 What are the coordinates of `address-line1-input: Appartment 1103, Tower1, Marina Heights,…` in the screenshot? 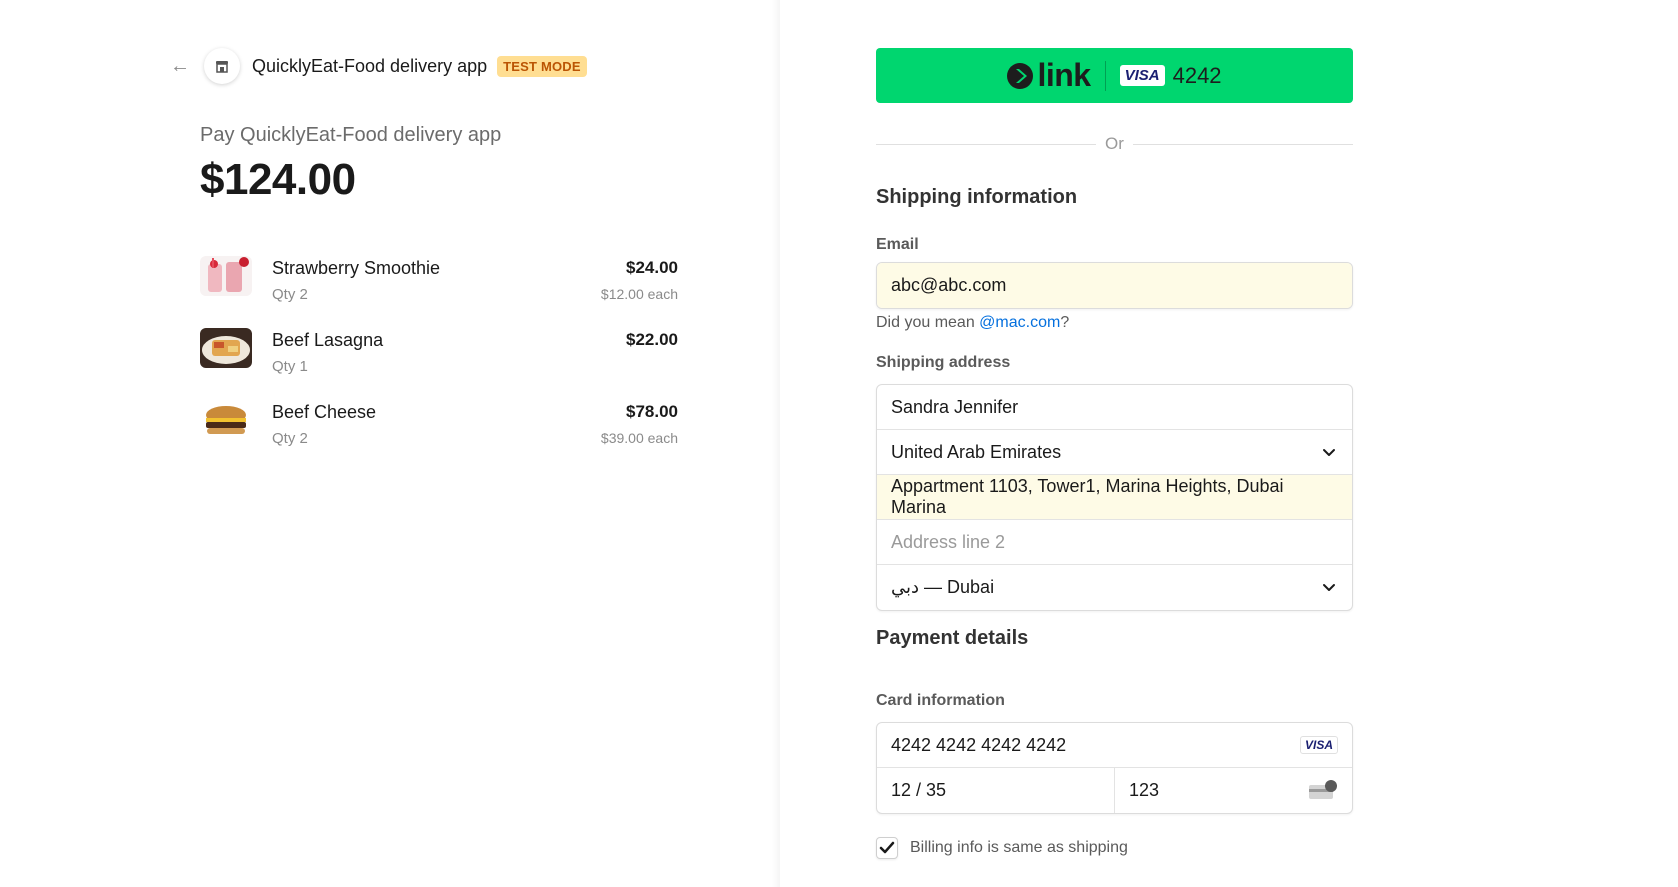 It's located at (1114, 497).